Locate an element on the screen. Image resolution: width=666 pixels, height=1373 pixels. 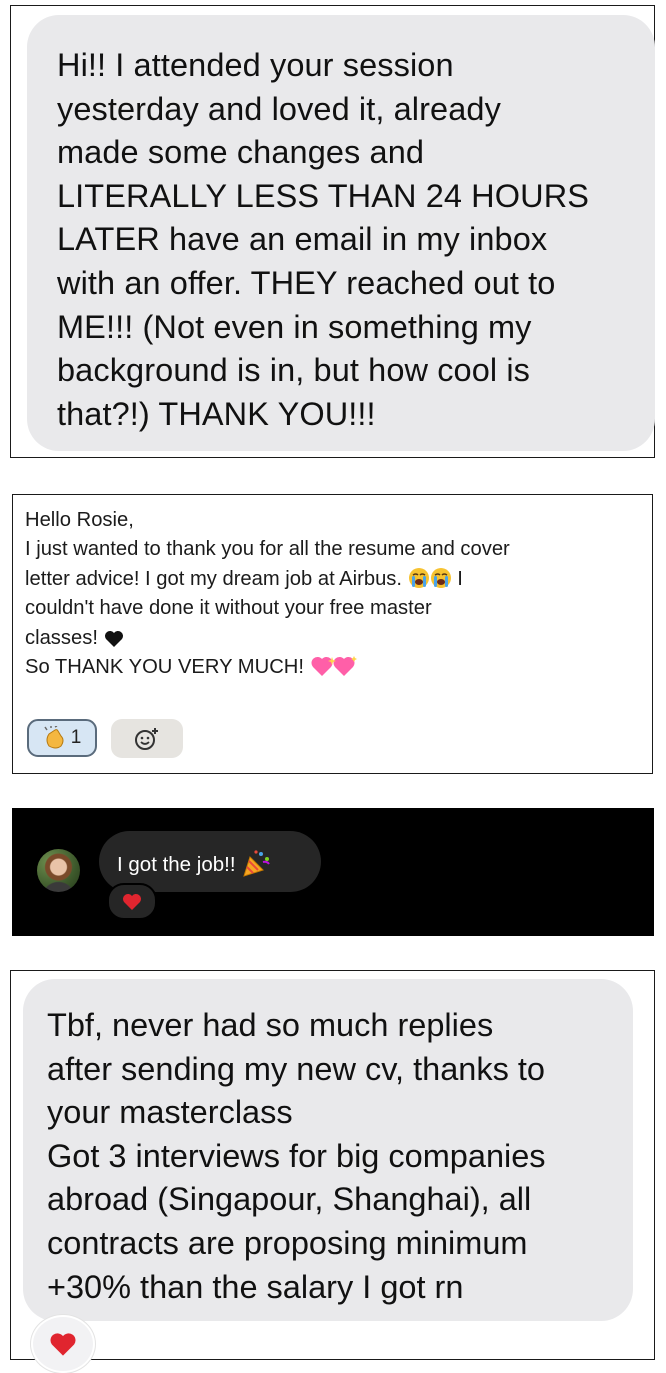
message-line: abroad (Singapour, Shanghai), all is located at coordinates (289, 1199).